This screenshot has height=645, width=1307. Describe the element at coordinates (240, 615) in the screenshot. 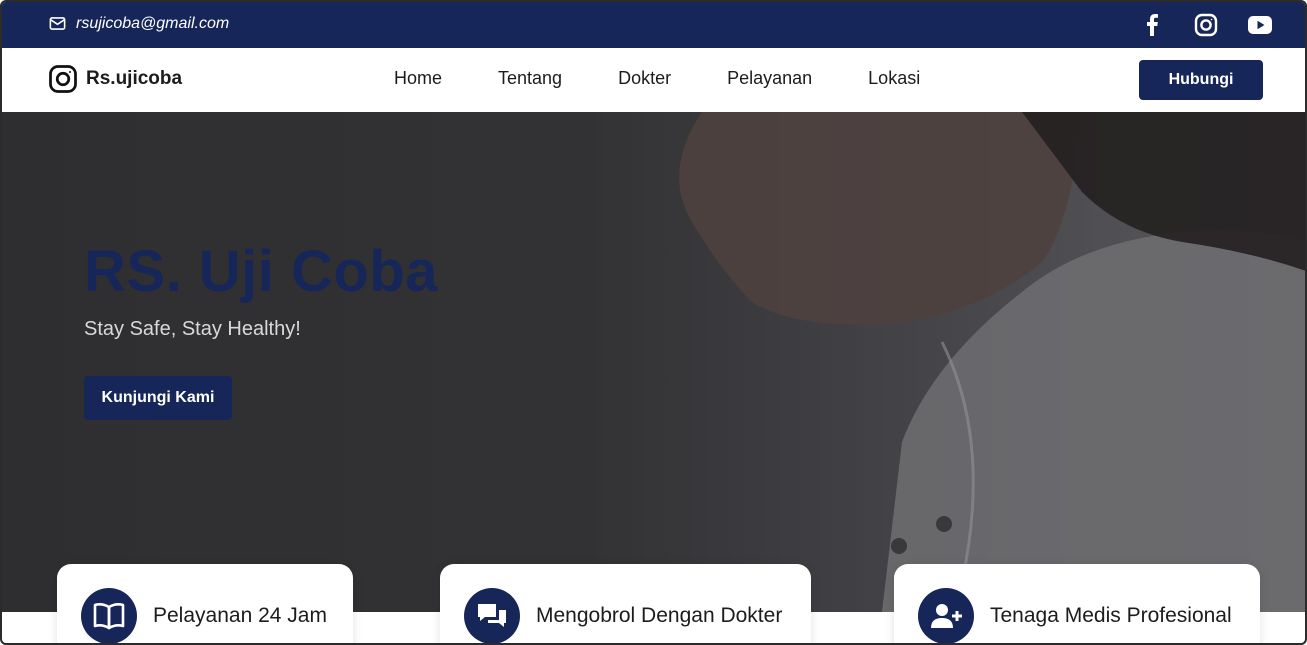

I see `feature-label: Pelayanan 24 Jam` at that location.